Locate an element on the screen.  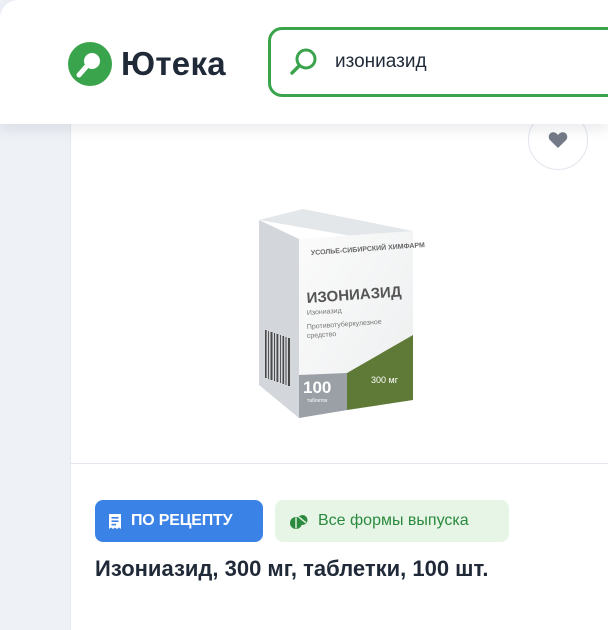
search-bar is located at coordinates (438, 62).